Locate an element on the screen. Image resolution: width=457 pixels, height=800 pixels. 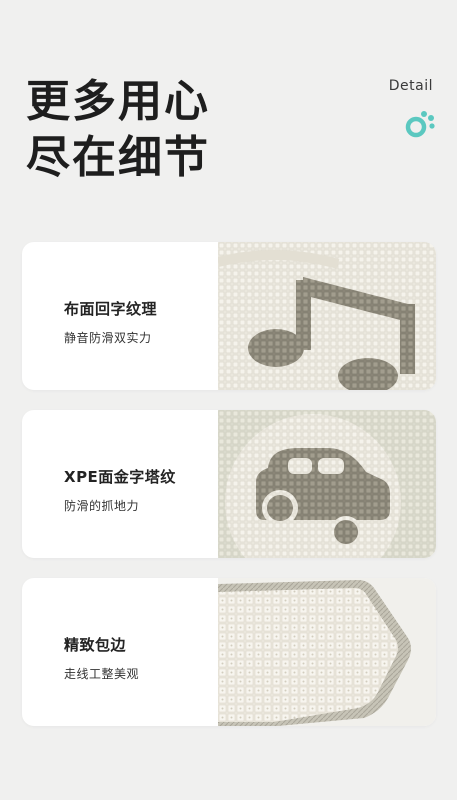
headline: 更多用心 尽在细节 is located at coordinates (118, 130).